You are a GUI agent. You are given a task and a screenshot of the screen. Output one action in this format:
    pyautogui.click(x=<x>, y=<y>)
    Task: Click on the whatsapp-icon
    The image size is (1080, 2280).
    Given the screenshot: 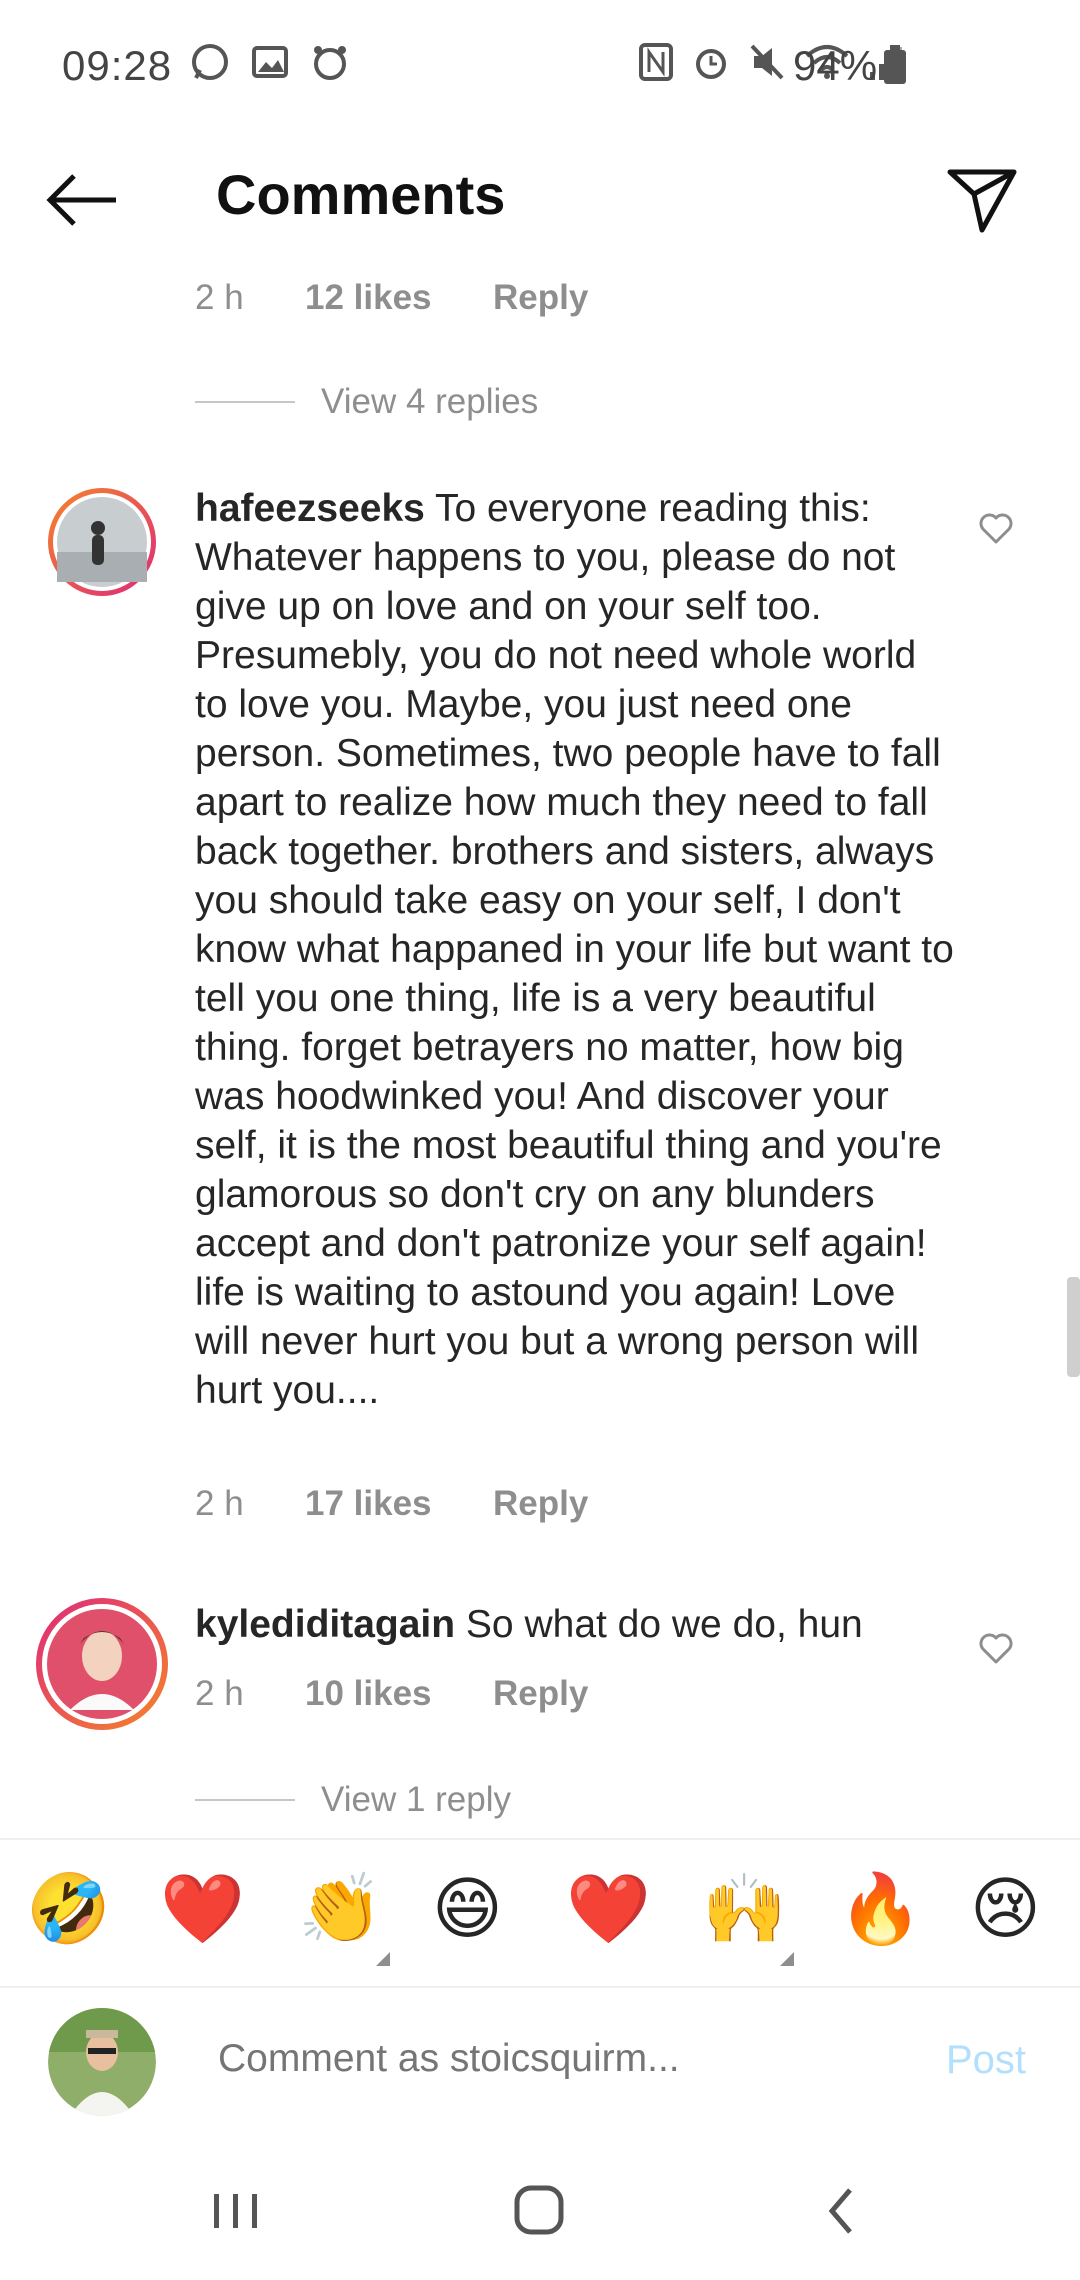 What is the action you would take?
    pyautogui.click(x=210, y=62)
    